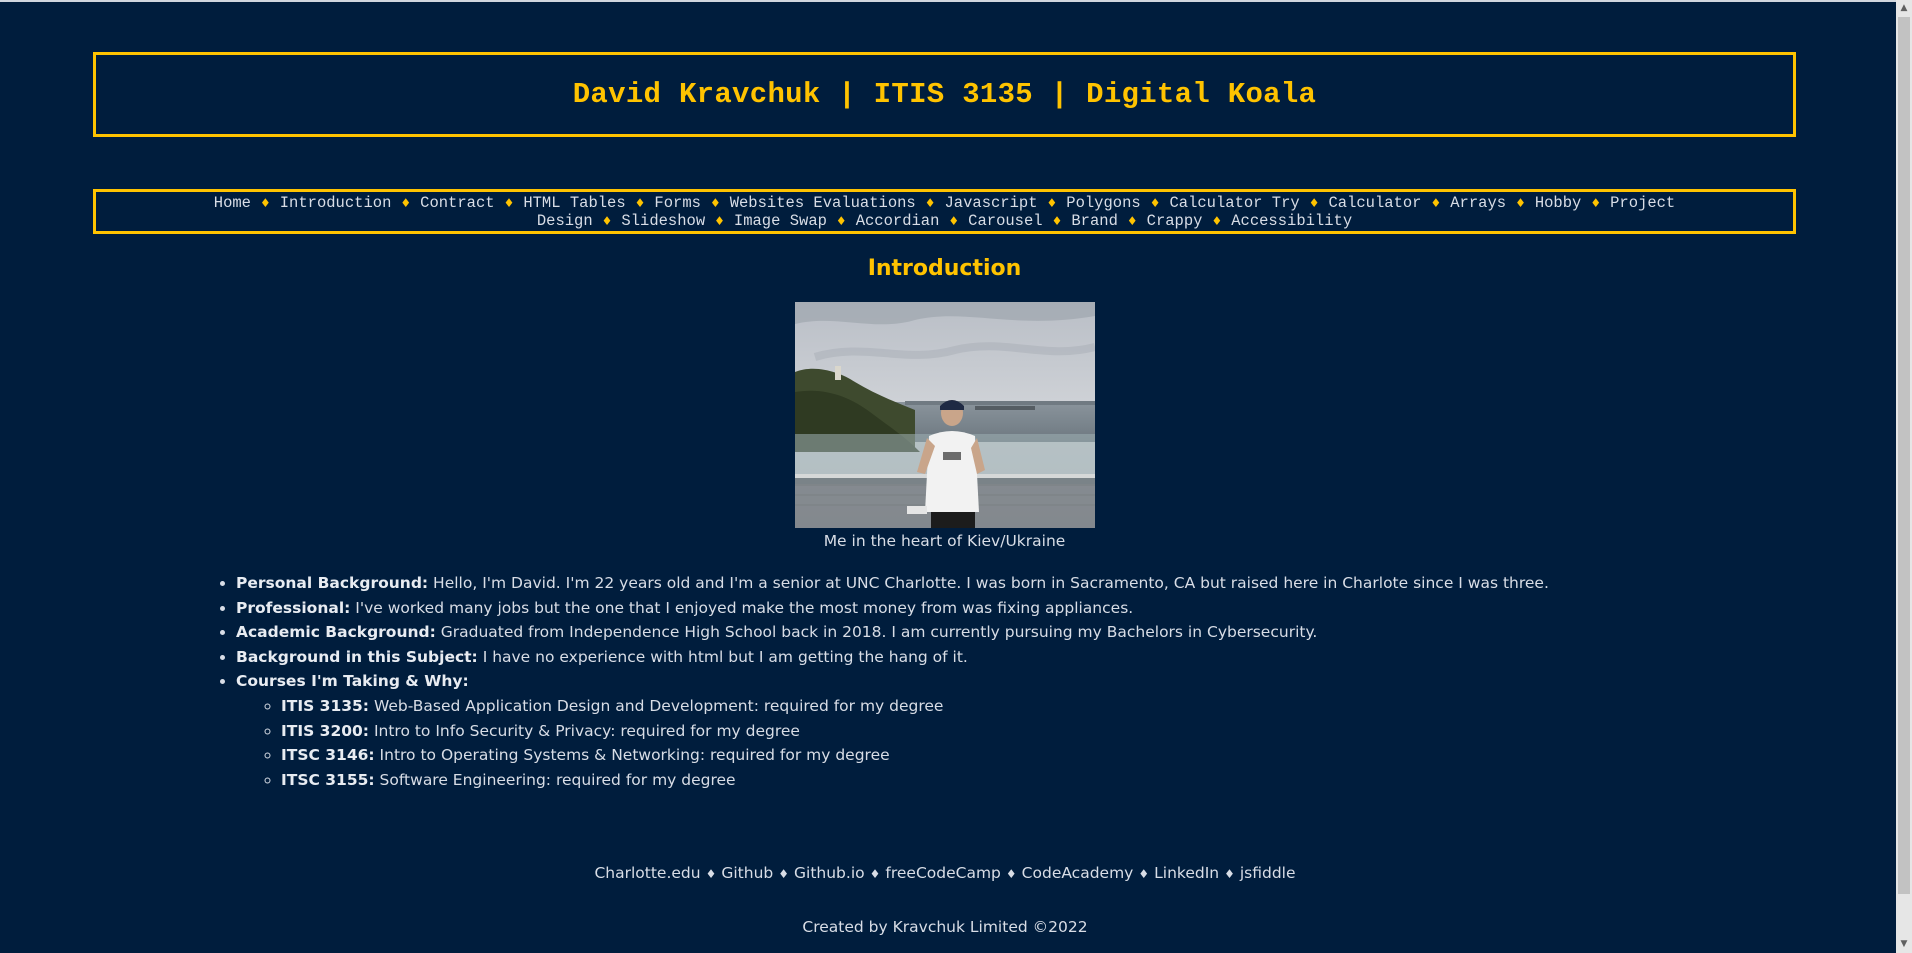  I want to click on course-code: ITSC 3146:, so click(328, 755).